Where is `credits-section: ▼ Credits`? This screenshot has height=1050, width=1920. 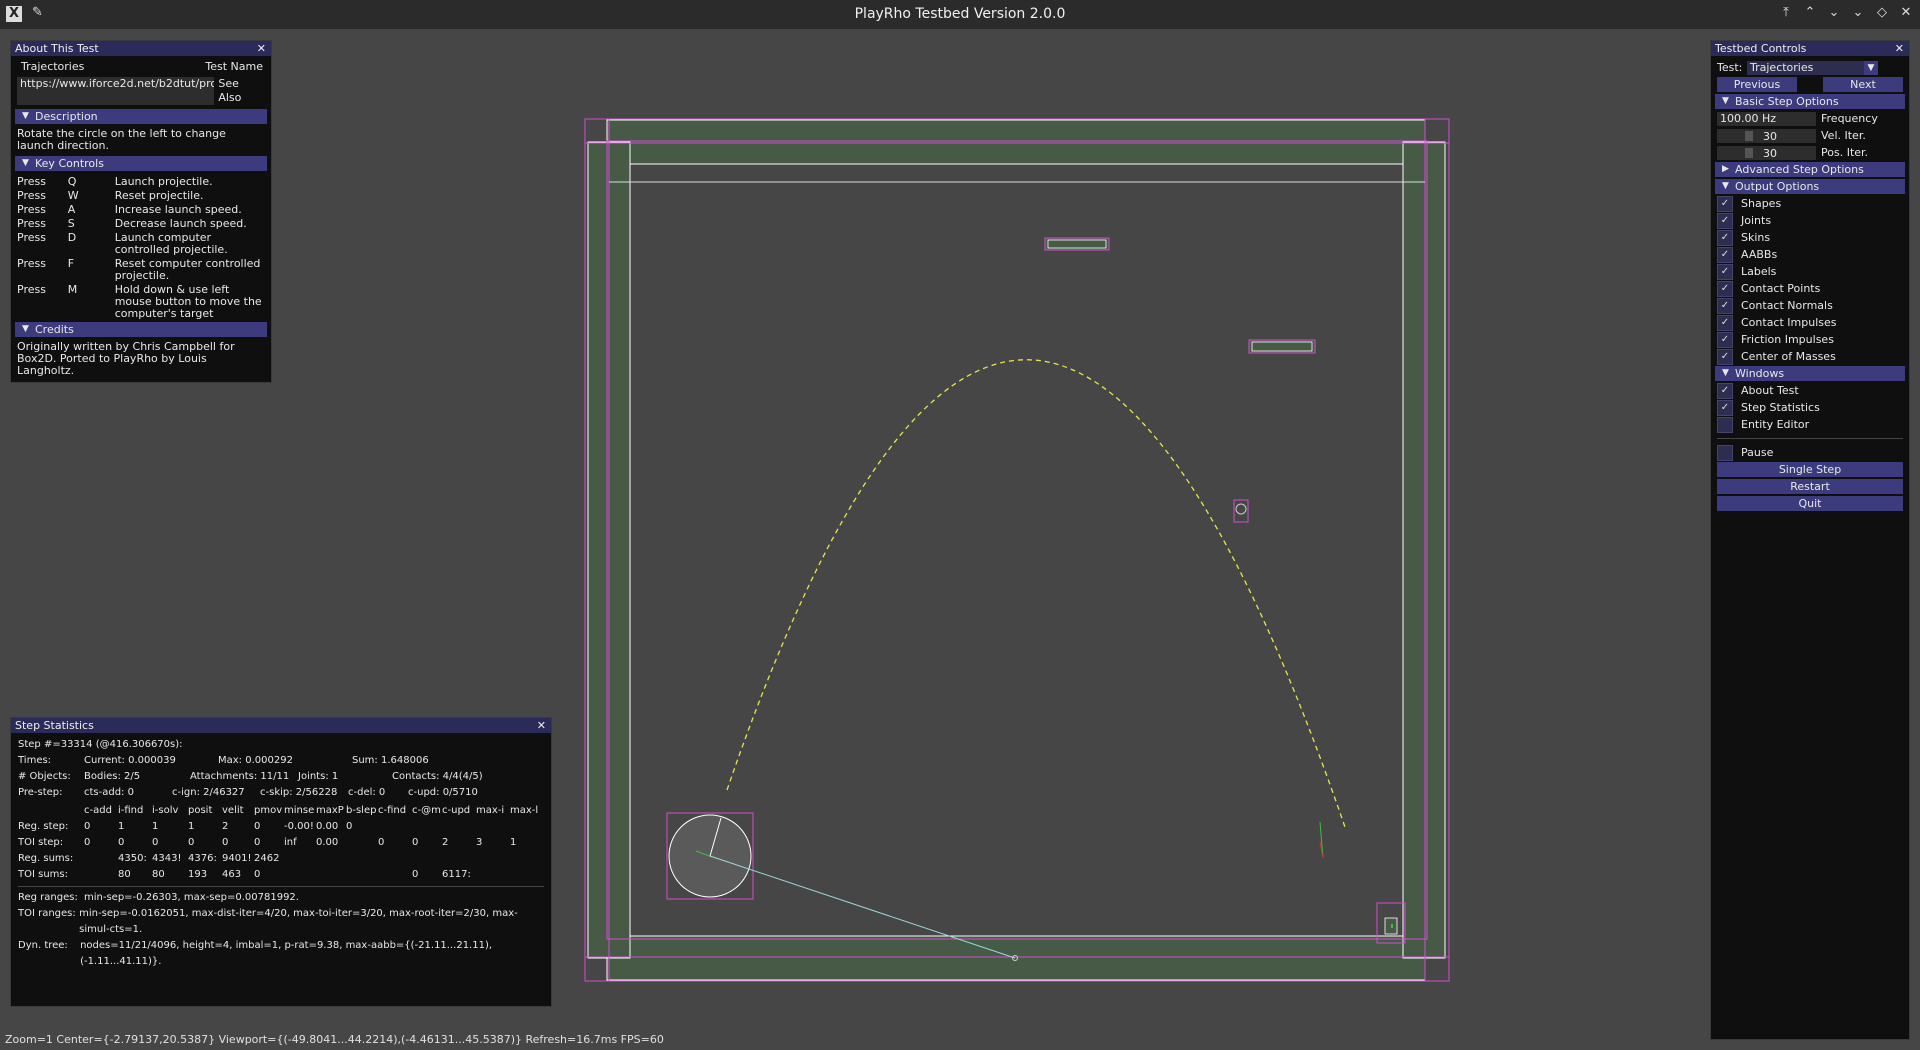 credits-section: ▼ Credits is located at coordinates (141, 329).